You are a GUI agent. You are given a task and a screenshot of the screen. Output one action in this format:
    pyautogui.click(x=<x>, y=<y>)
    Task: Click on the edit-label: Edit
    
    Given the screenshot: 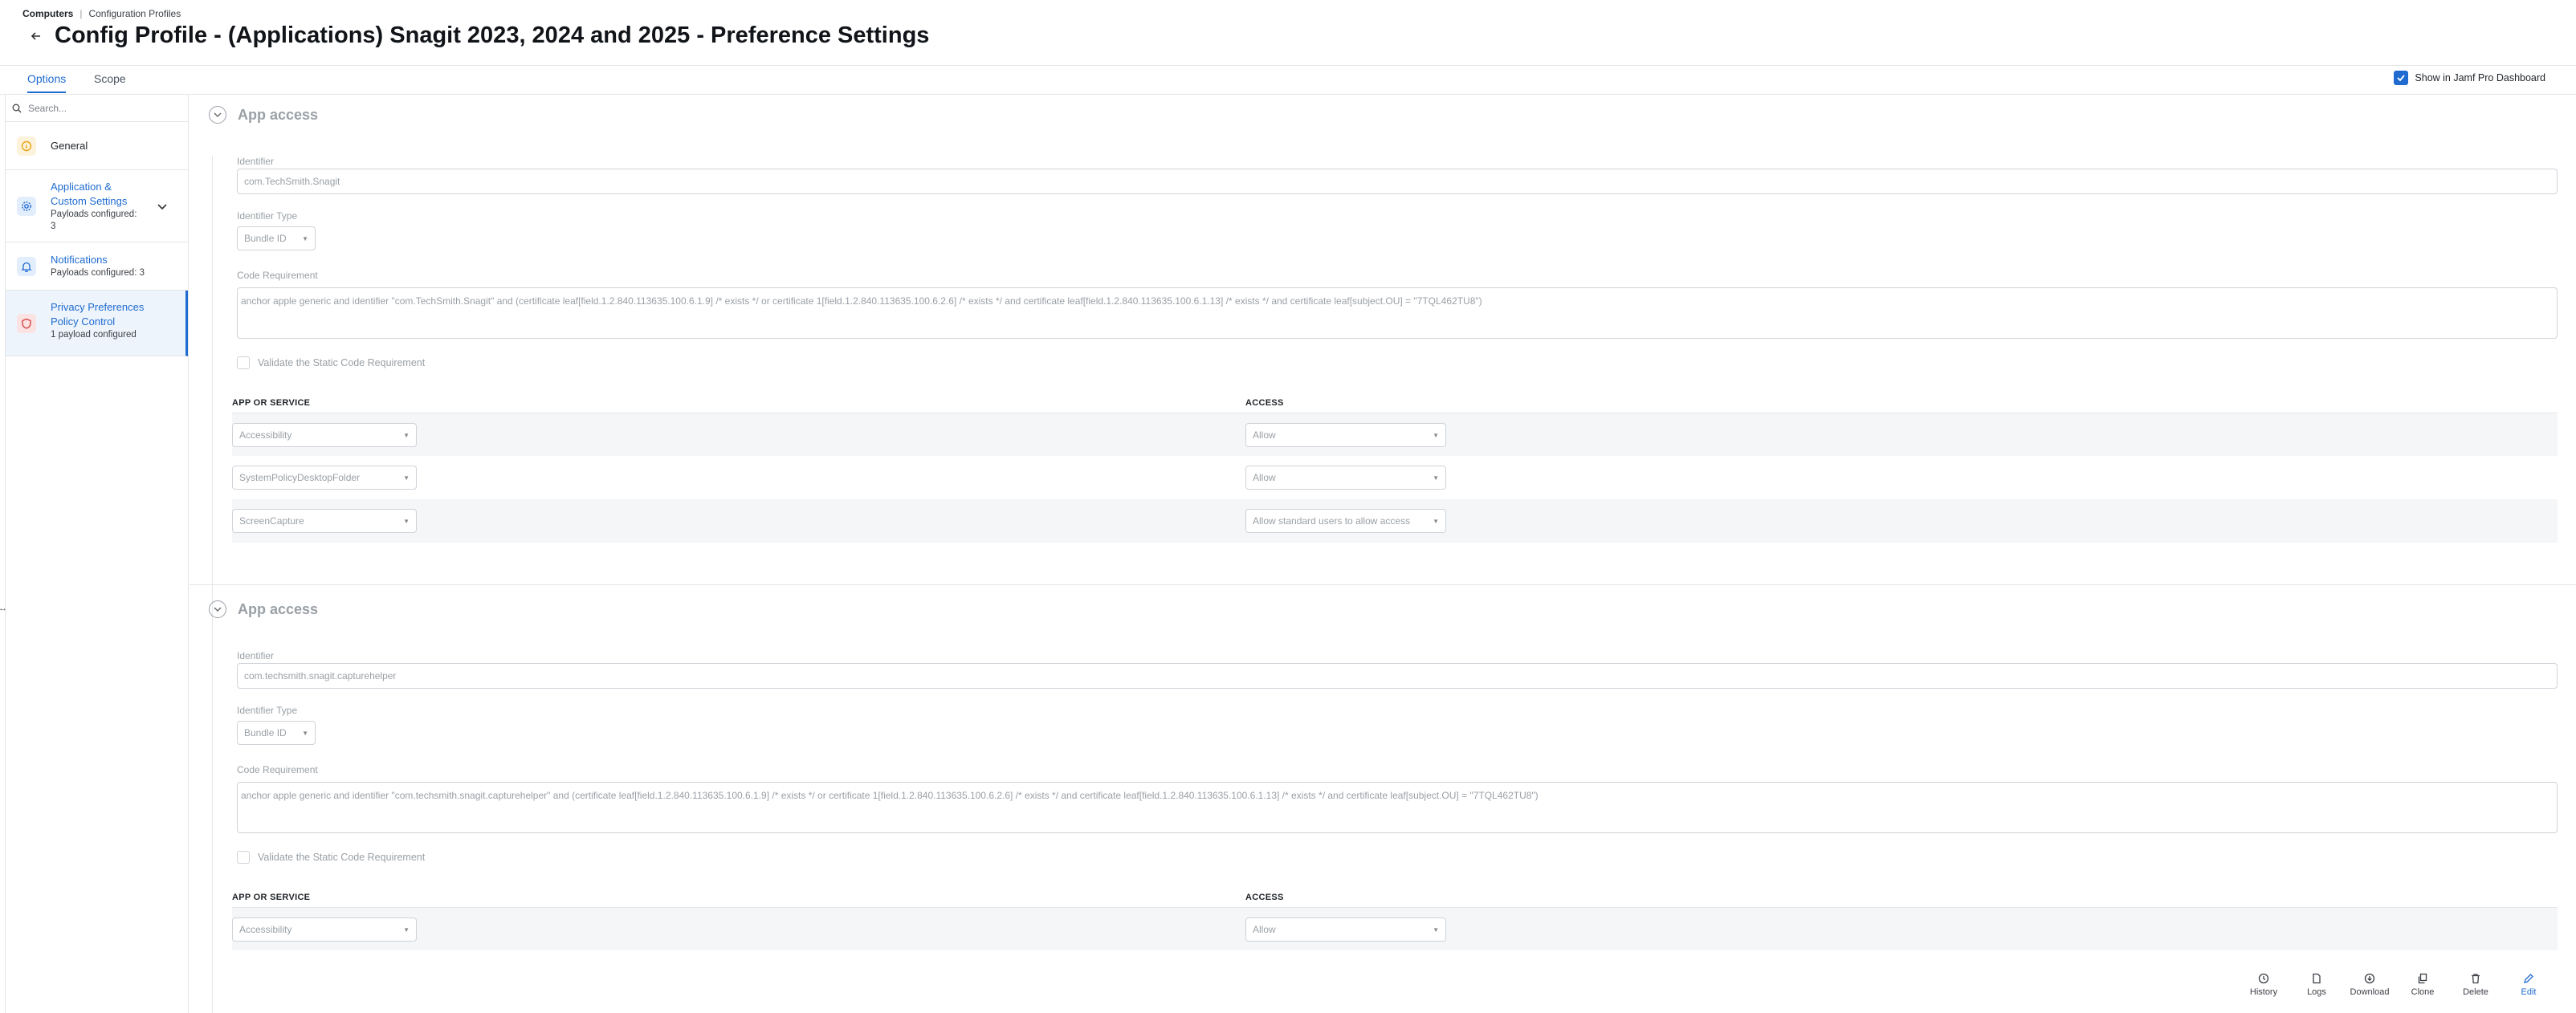 What is the action you would take?
    pyautogui.click(x=2529, y=992)
    